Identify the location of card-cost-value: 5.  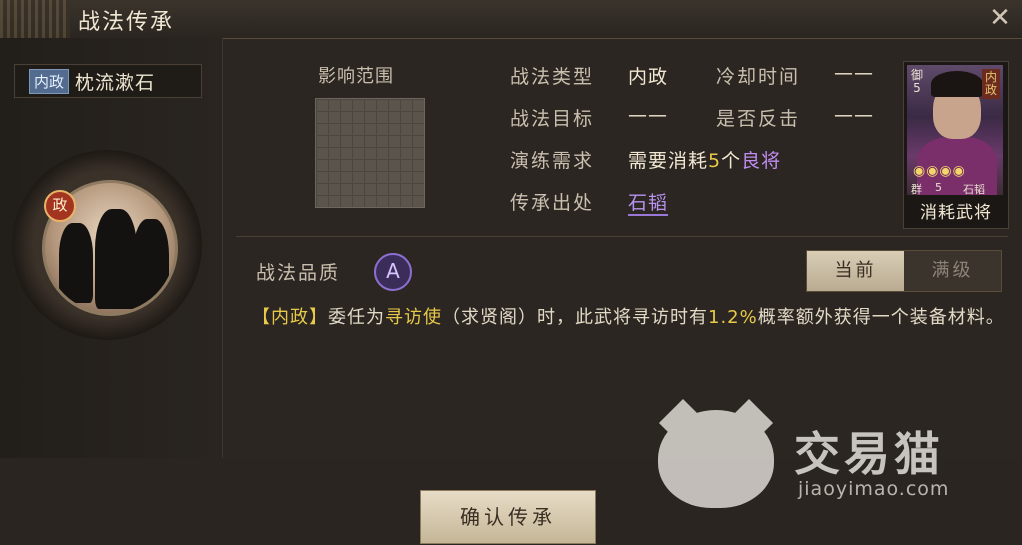
(917, 88).